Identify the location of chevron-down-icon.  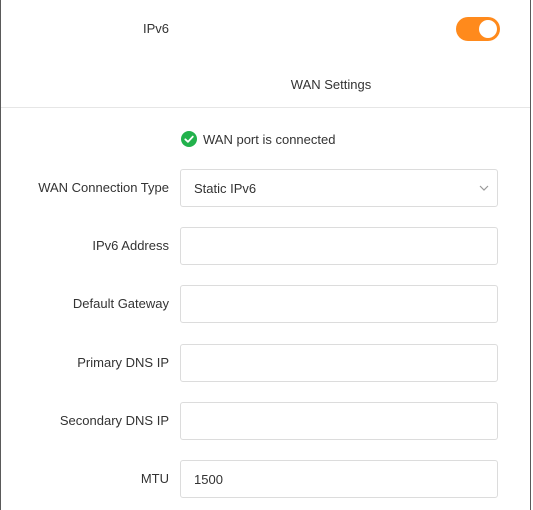
(484, 188).